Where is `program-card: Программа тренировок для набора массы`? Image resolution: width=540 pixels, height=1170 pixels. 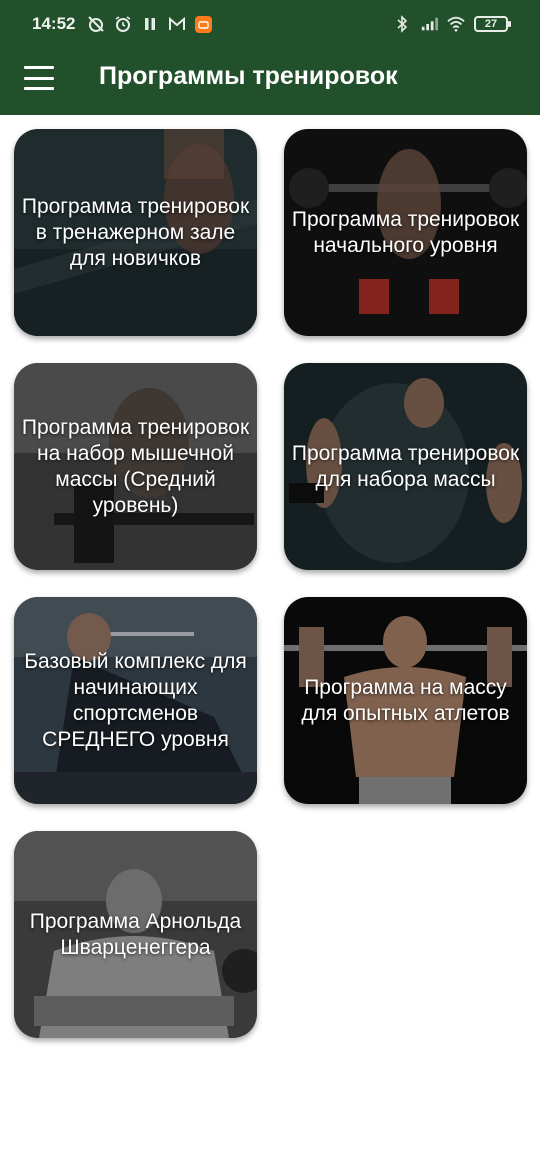
program-card: Программа тренировок для набора массы is located at coordinates (405, 466).